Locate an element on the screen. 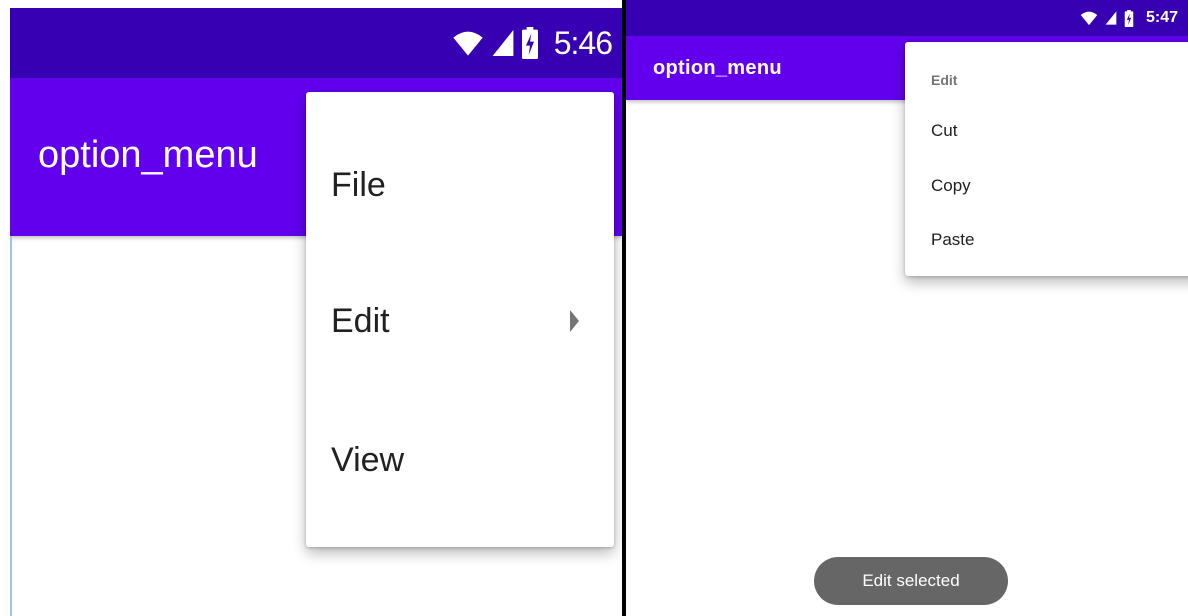  window-edge is located at coordinates (5, 308).